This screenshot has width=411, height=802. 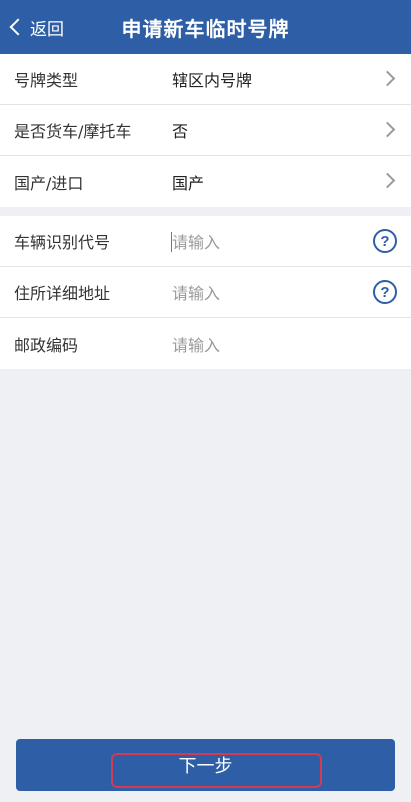 I want to click on address-input: 请输入, so click(x=196, y=292).